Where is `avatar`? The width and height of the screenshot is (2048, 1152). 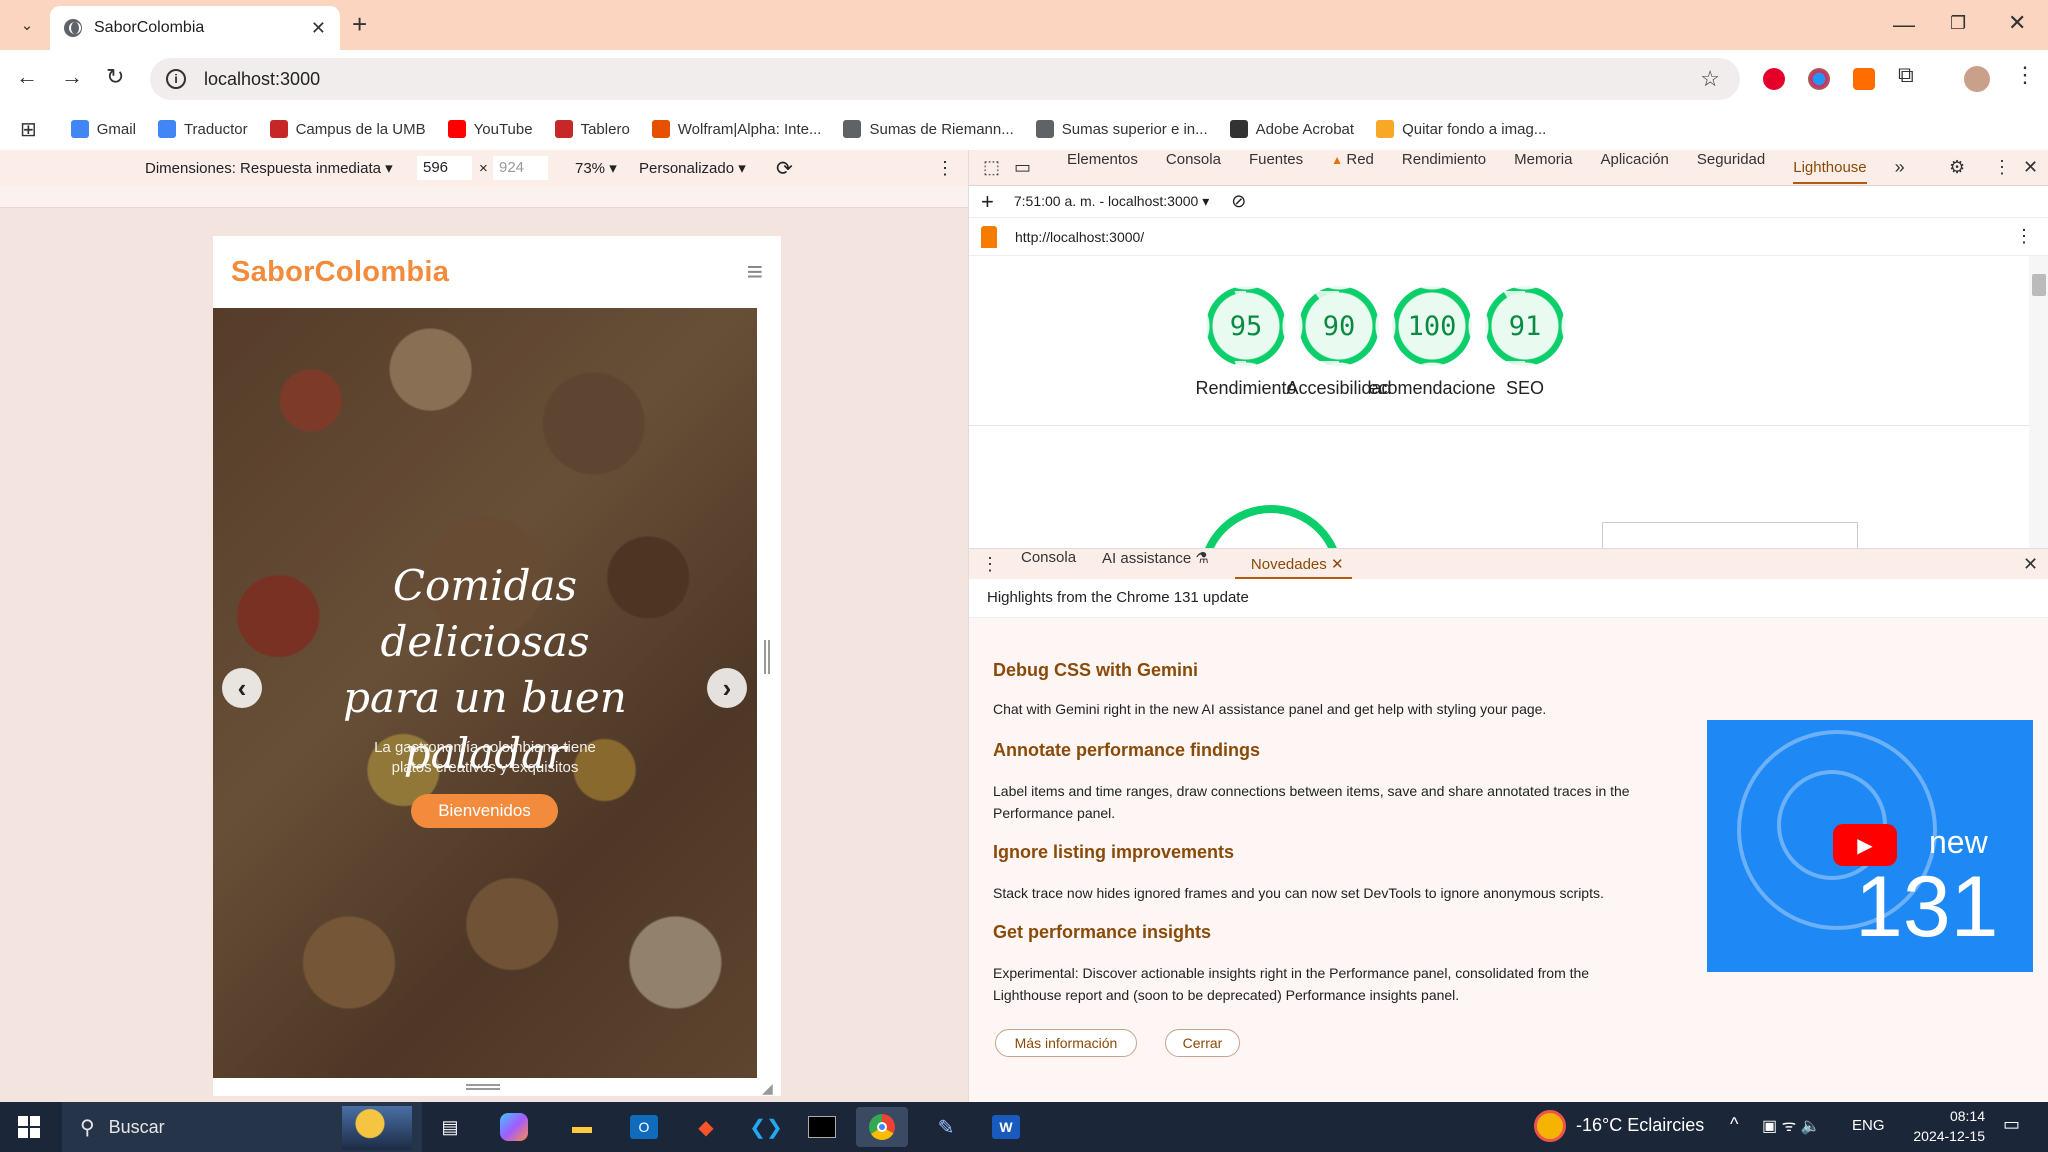
avatar is located at coordinates (1977, 79).